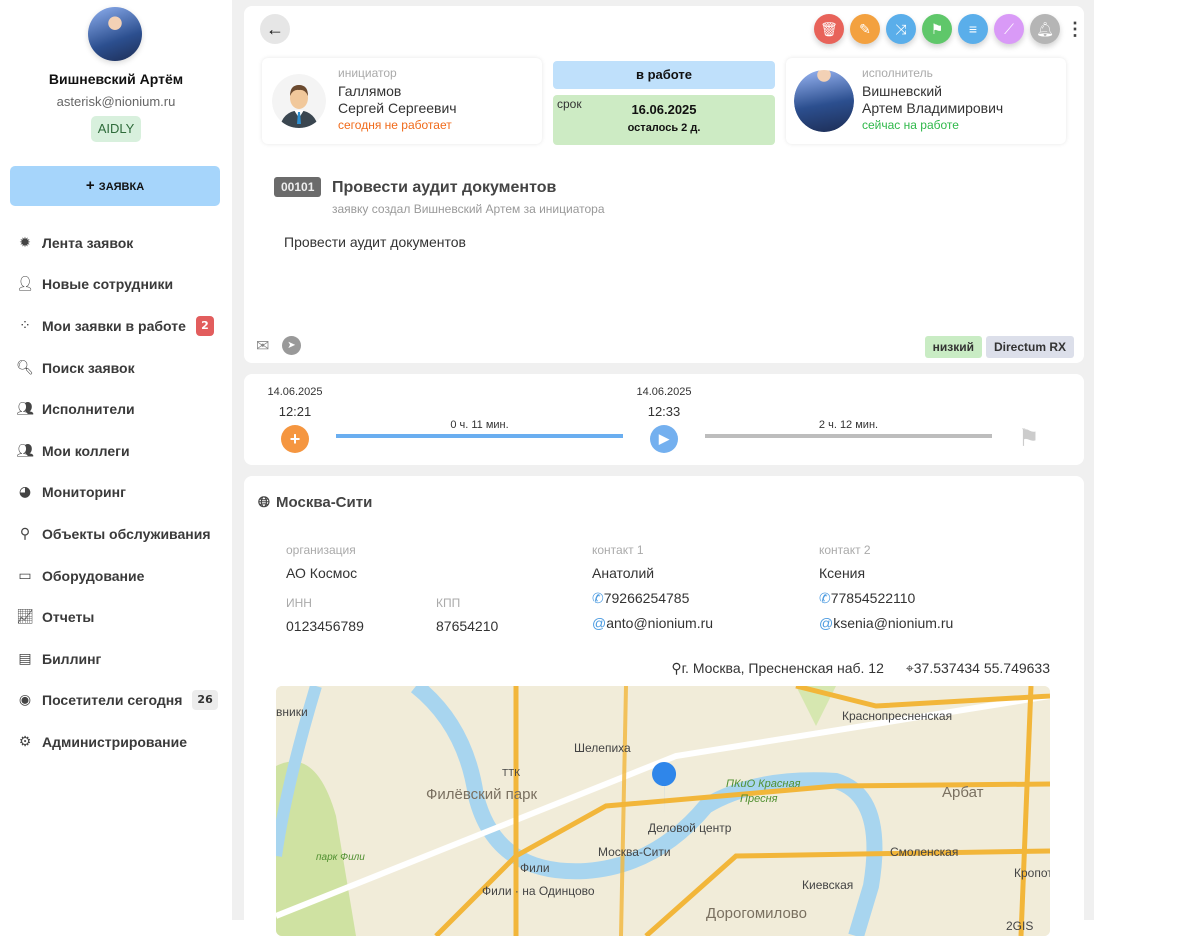 The width and height of the screenshot is (1200, 936). What do you see at coordinates (848, 425) in the screenshot?
I see `duration-2: 2 ч. 12 мин.` at bounding box center [848, 425].